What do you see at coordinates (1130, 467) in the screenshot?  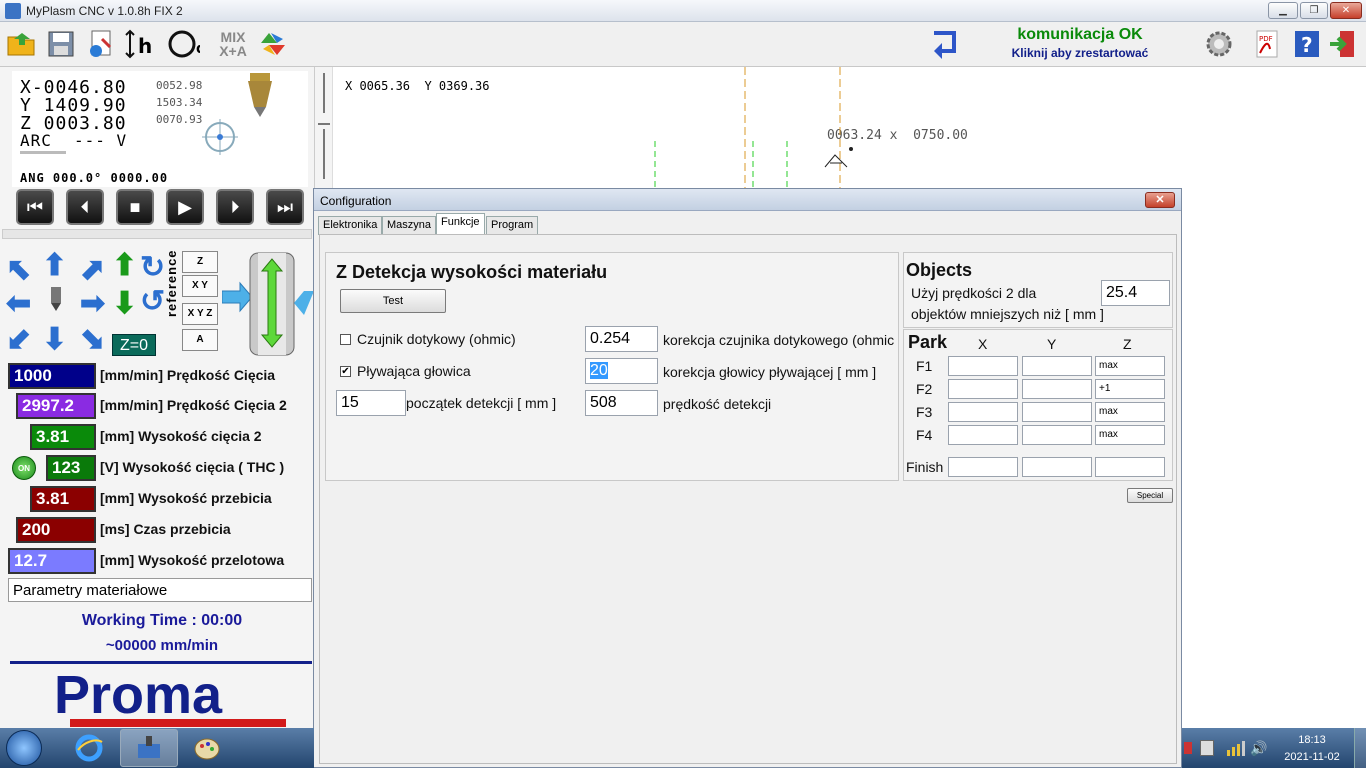 I see `park-finish-z` at bounding box center [1130, 467].